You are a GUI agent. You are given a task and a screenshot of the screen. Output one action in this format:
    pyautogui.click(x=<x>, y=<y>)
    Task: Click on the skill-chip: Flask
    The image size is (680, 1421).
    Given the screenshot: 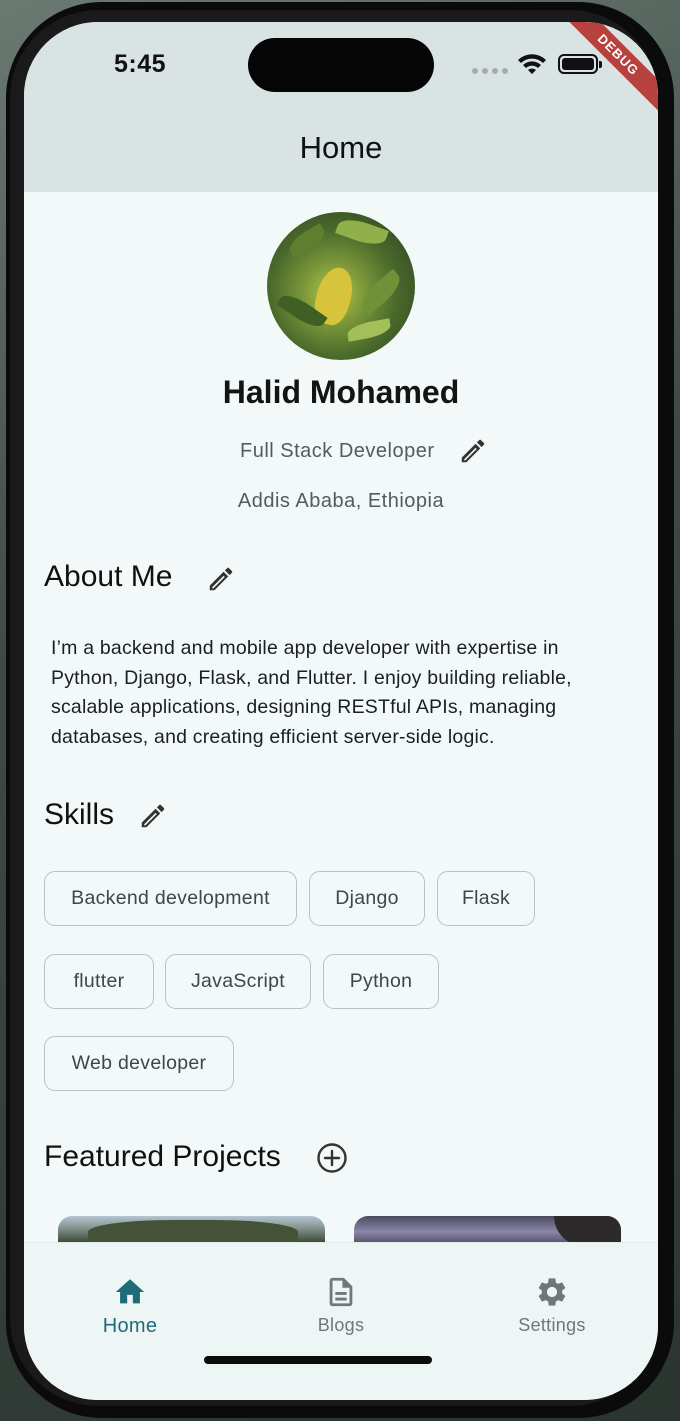 What is the action you would take?
    pyautogui.click(x=486, y=898)
    